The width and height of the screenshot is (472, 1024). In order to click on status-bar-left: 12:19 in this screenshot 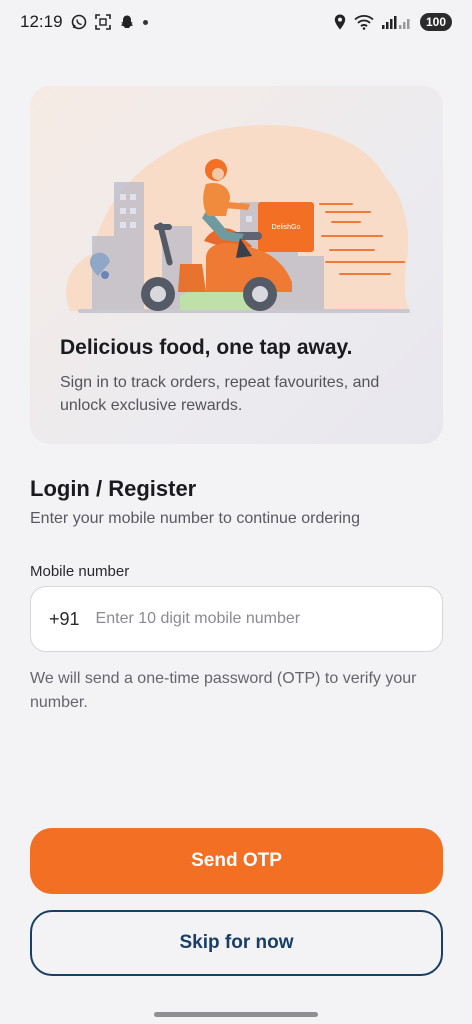, I will do `click(84, 22)`.